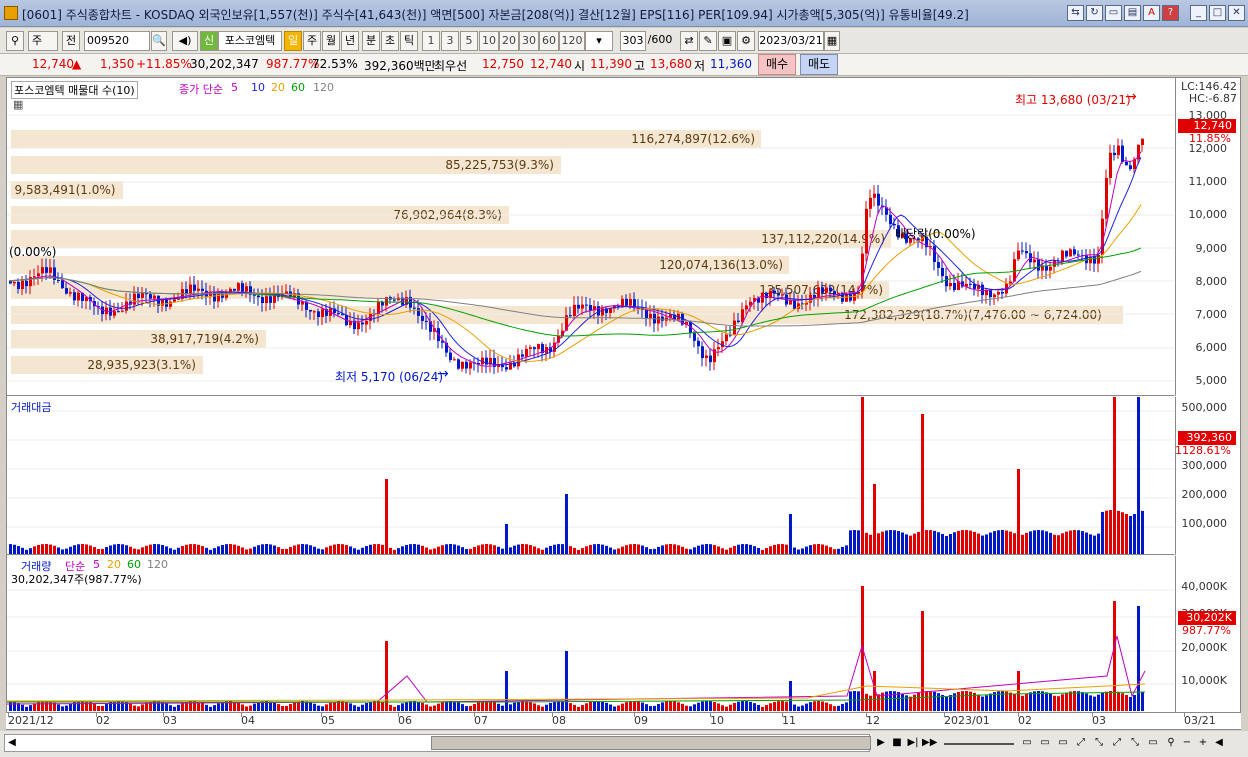 Image resolution: width=1248 pixels, height=757 pixels. Describe the element at coordinates (1171, 743) in the screenshot. I see `zoom-icon: ⚲` at that location.